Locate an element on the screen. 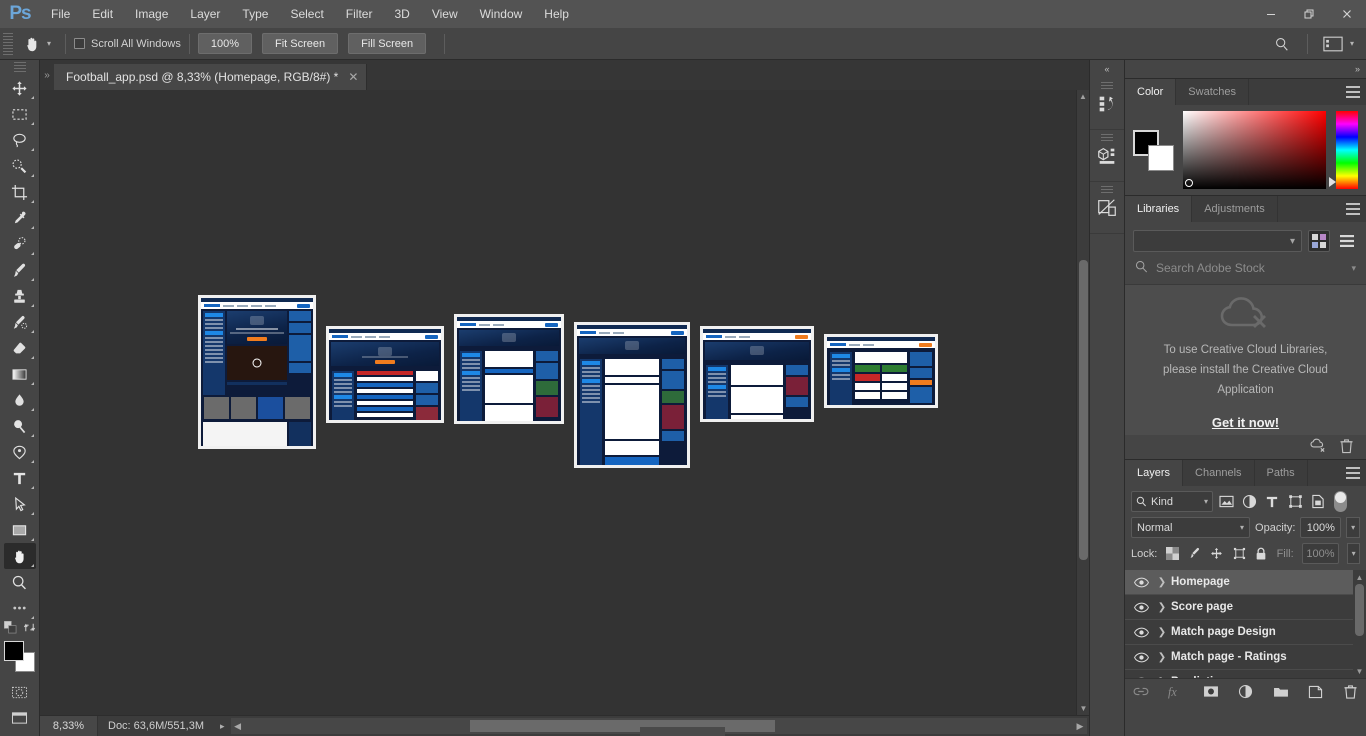  link-layers-icon is located at coordinates (1141, 692).